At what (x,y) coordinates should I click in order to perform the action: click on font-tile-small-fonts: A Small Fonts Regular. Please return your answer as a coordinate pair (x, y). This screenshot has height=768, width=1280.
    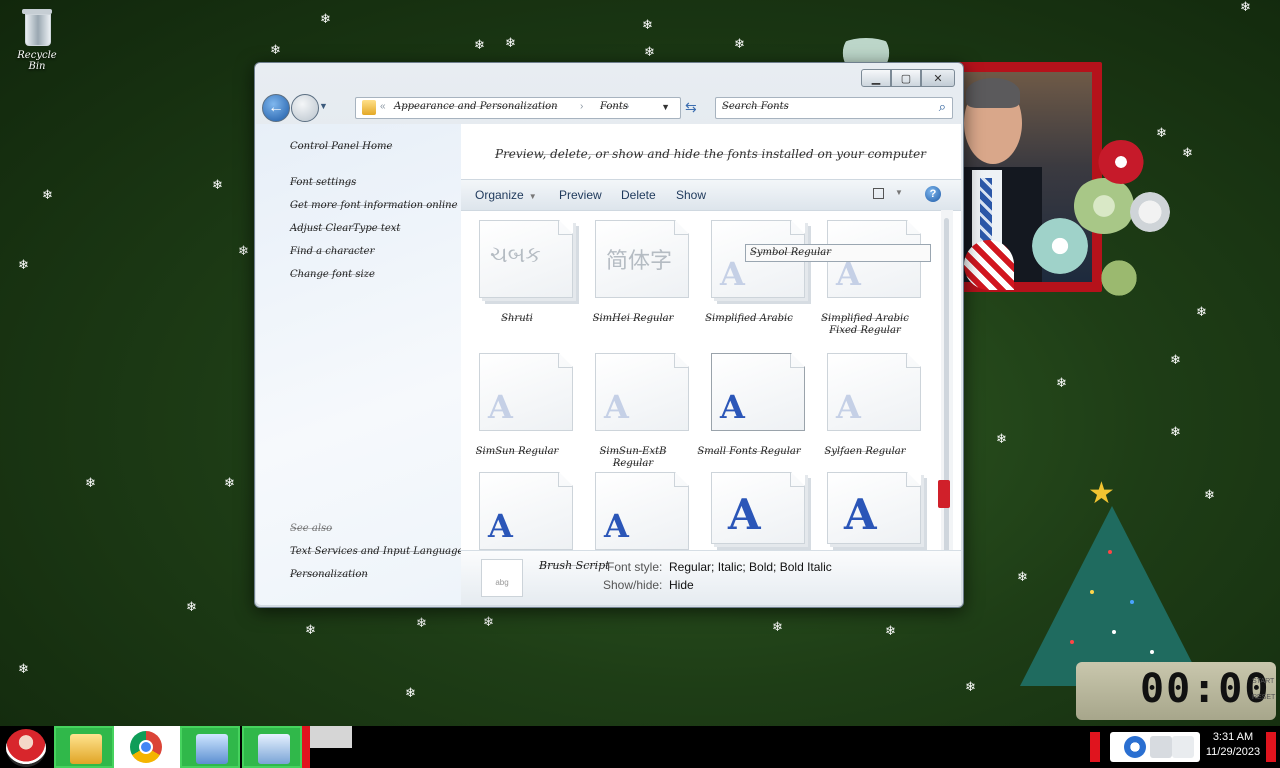
    Looking at the image, I should click on (751, 405).